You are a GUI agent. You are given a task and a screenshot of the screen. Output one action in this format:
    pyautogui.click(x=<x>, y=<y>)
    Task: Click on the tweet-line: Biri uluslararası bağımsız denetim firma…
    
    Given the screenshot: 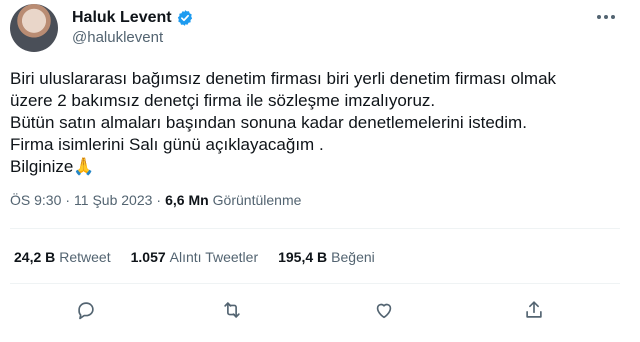 What is the action you would take?
    pyautogui.click(x=283, y=78)
    